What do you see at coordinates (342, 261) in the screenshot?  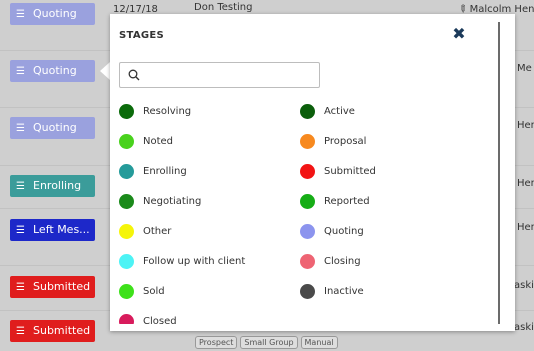 I see `stage-option-label: Closing` at bounding box center [342, 261].